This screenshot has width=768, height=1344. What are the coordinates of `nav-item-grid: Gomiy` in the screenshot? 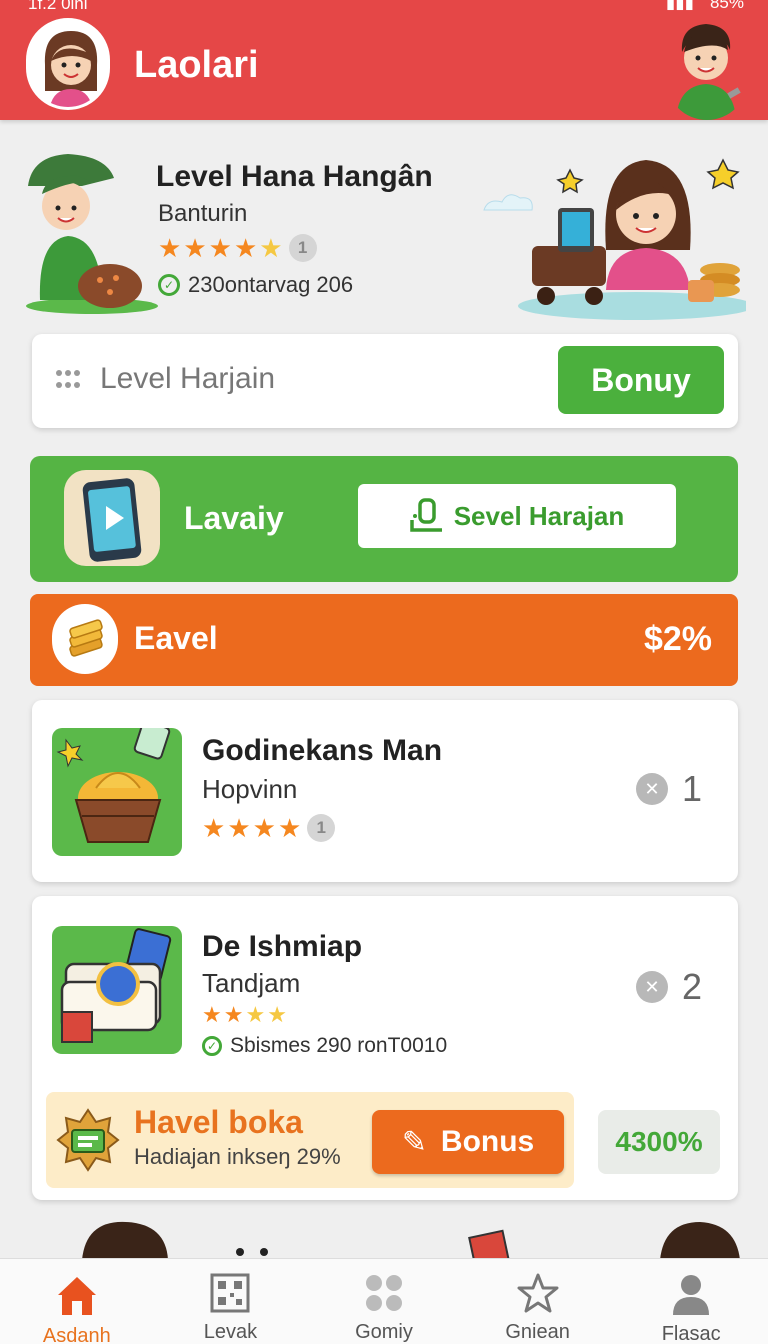 It's located at (384, 1301).